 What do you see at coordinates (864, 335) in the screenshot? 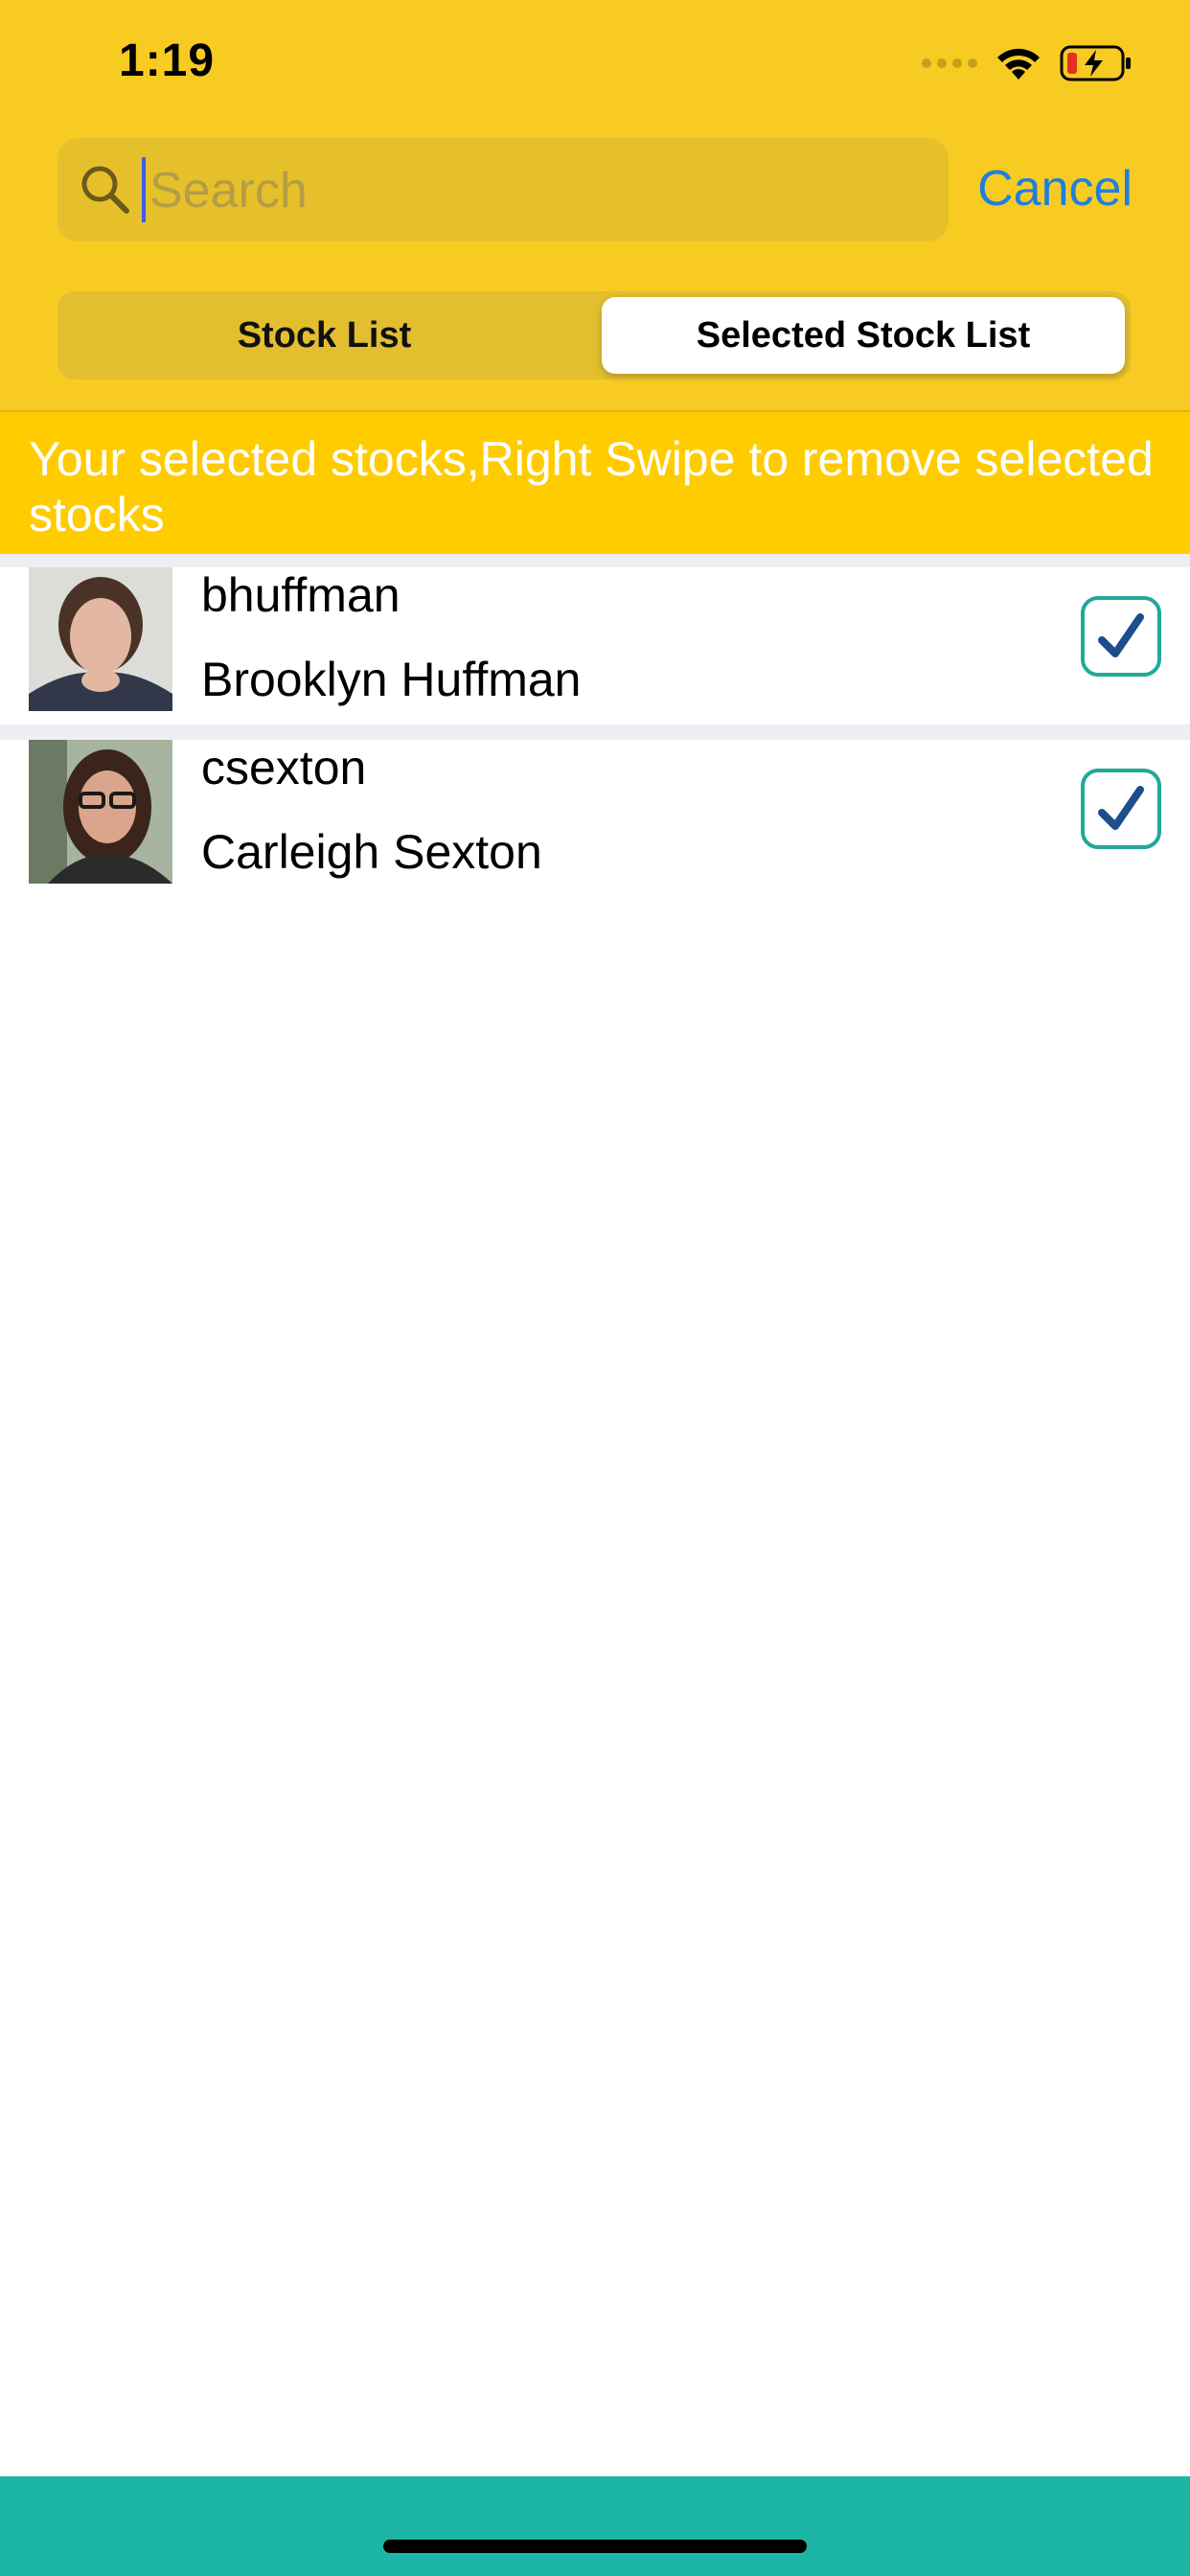
I see `tab-selected-stock-list: Selected Stock List` at bounding box center [864, 335].